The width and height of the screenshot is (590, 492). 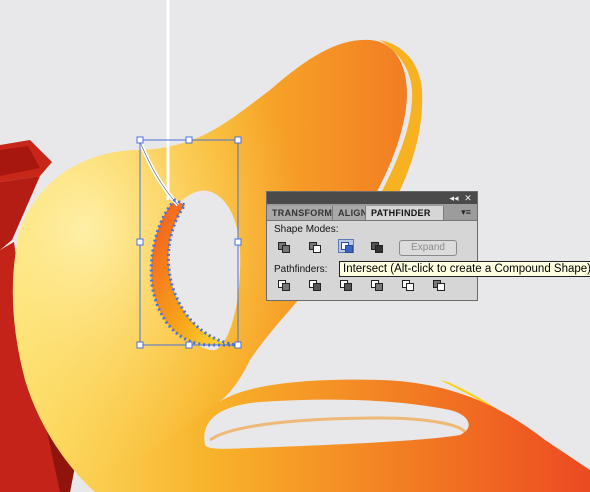 What do you see at coordinates (306, 229) in the screenshot?
I see `shape-modes-label: Shape Modes:` at bounding box center [306, 229].